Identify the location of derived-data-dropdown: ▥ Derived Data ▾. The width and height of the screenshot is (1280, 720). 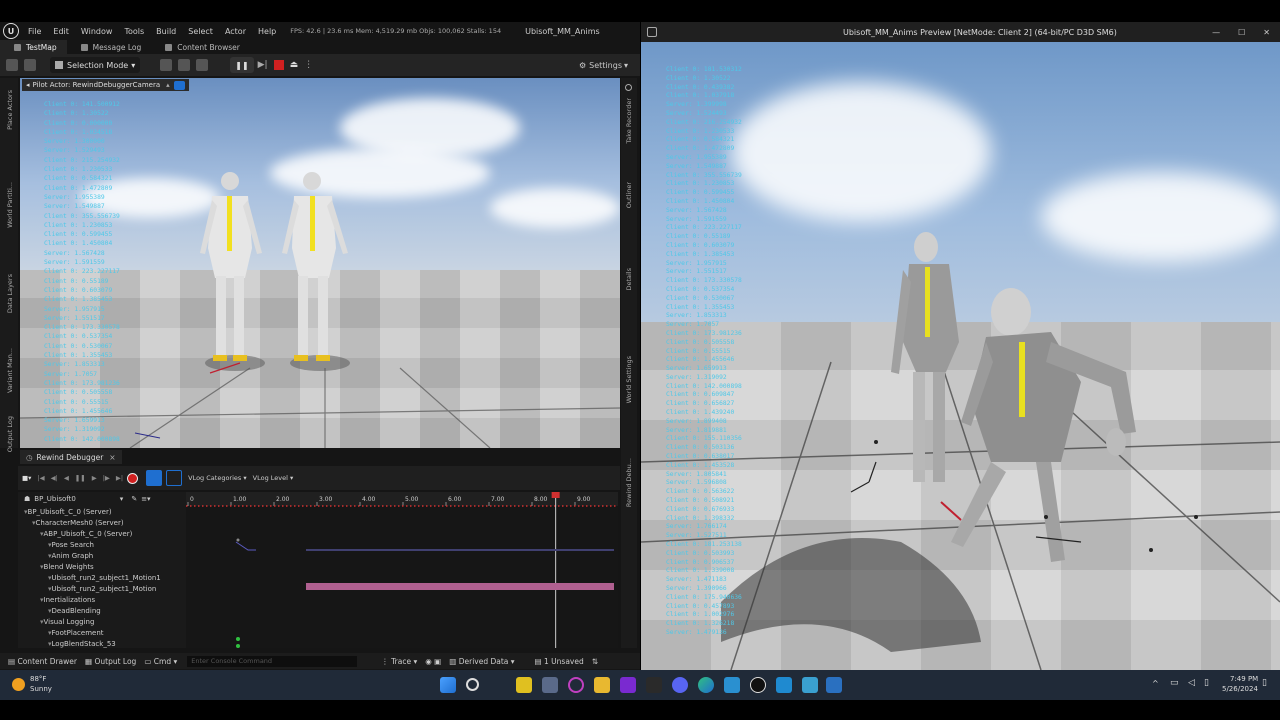
(481, 661).